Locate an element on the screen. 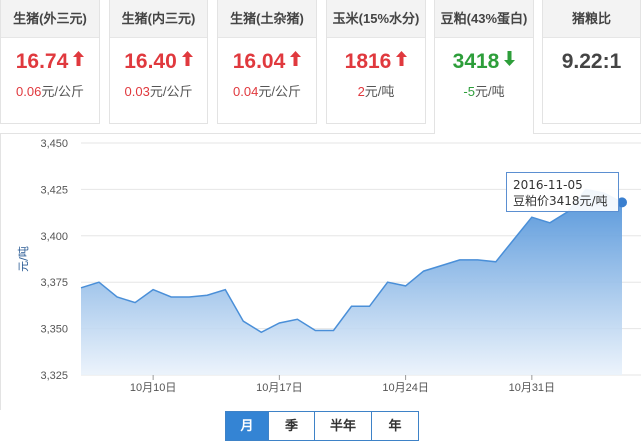 This screenshot has width=641, height=443. x-tick-label: 10月10日 is located at coordinates (153, 388).